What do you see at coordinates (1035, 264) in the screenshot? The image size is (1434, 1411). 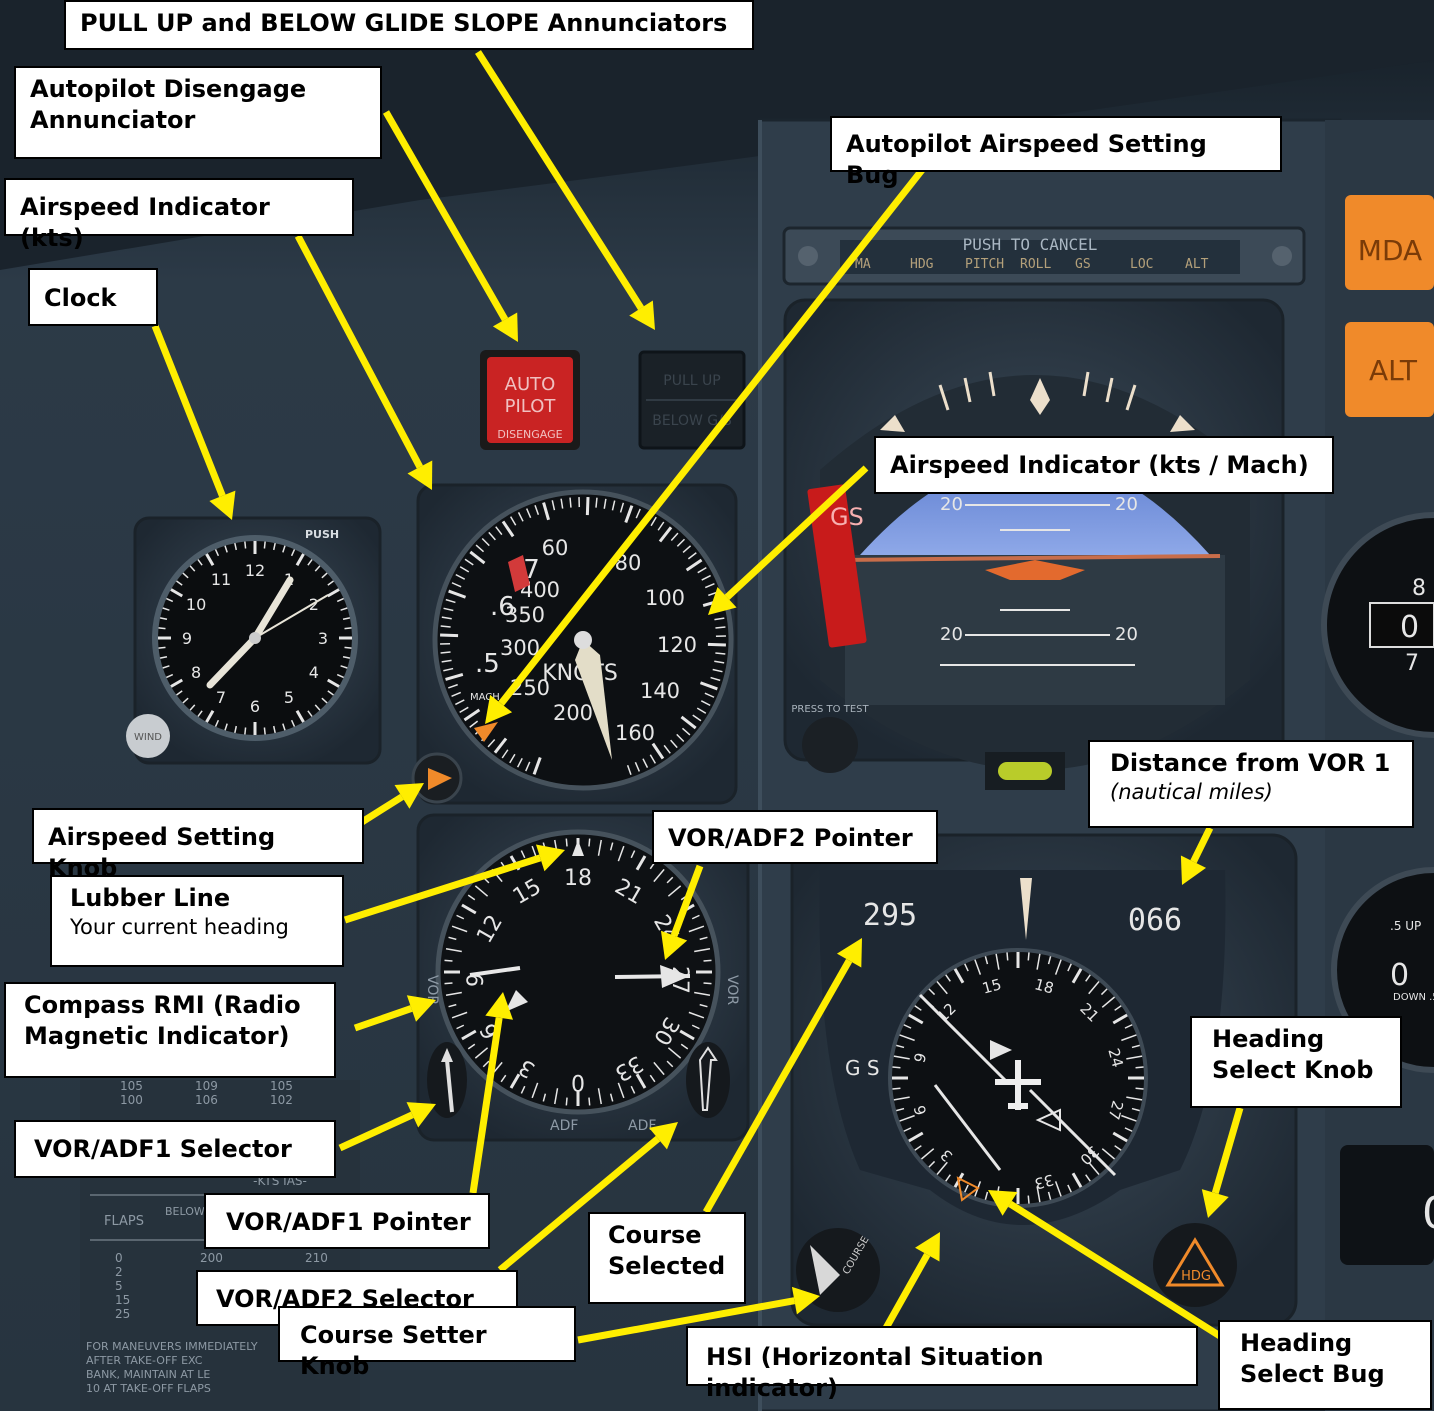 I see `annunciator-item: ROLL` at bounding box center [1035, 264].